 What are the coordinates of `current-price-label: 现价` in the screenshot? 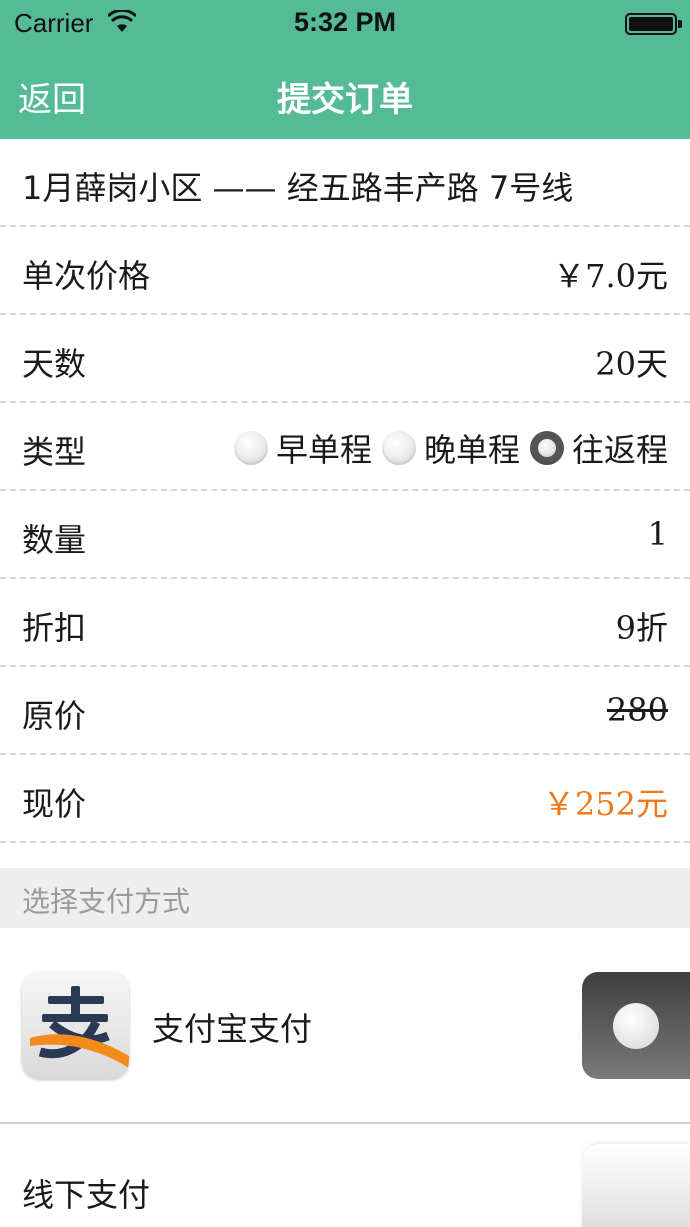 It's located at (54, 804).